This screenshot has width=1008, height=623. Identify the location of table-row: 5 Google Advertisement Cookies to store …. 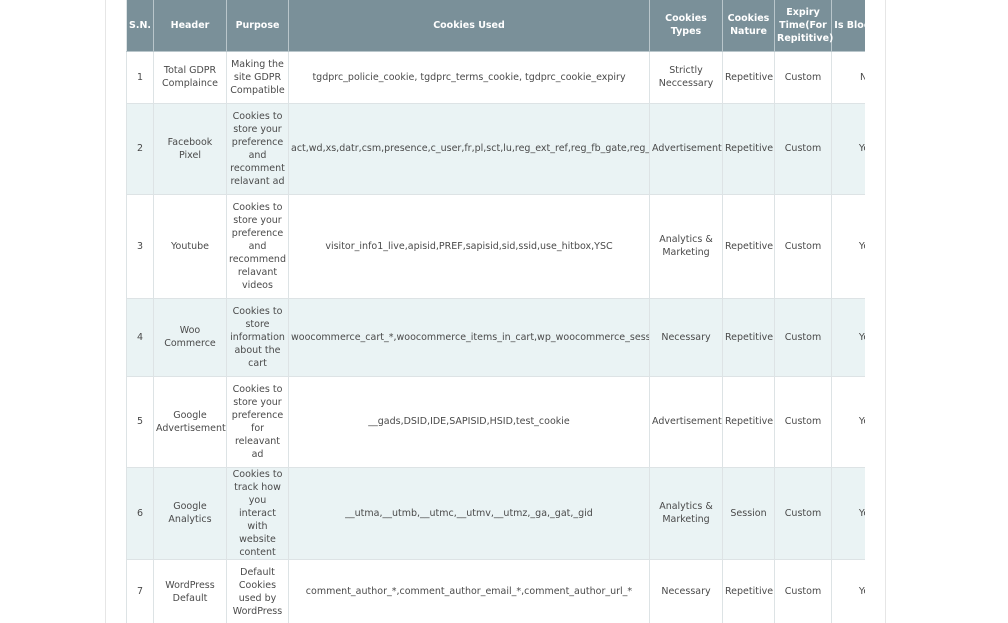
(495, 422).